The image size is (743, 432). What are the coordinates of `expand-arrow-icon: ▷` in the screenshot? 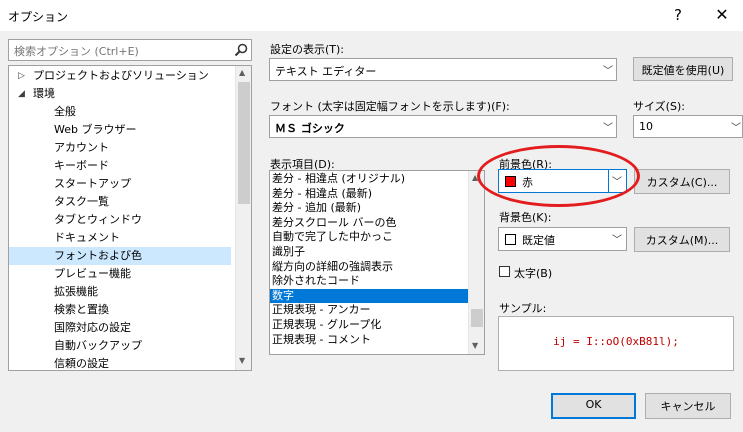 It's located at (21, 76).